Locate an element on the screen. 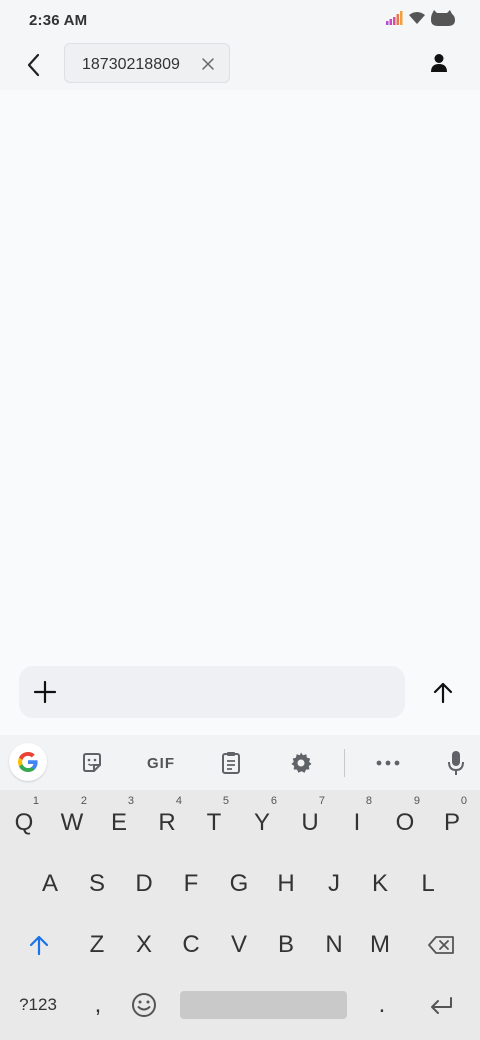  key-t: T5 is located at coordinates (214, 820).